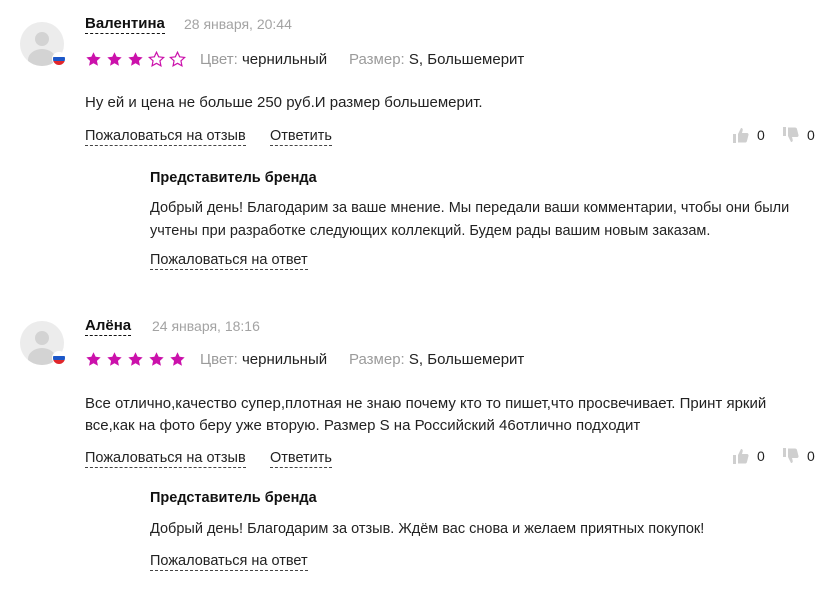  I want to click on review-date: 28 января, 20:44, so click(238, 24).